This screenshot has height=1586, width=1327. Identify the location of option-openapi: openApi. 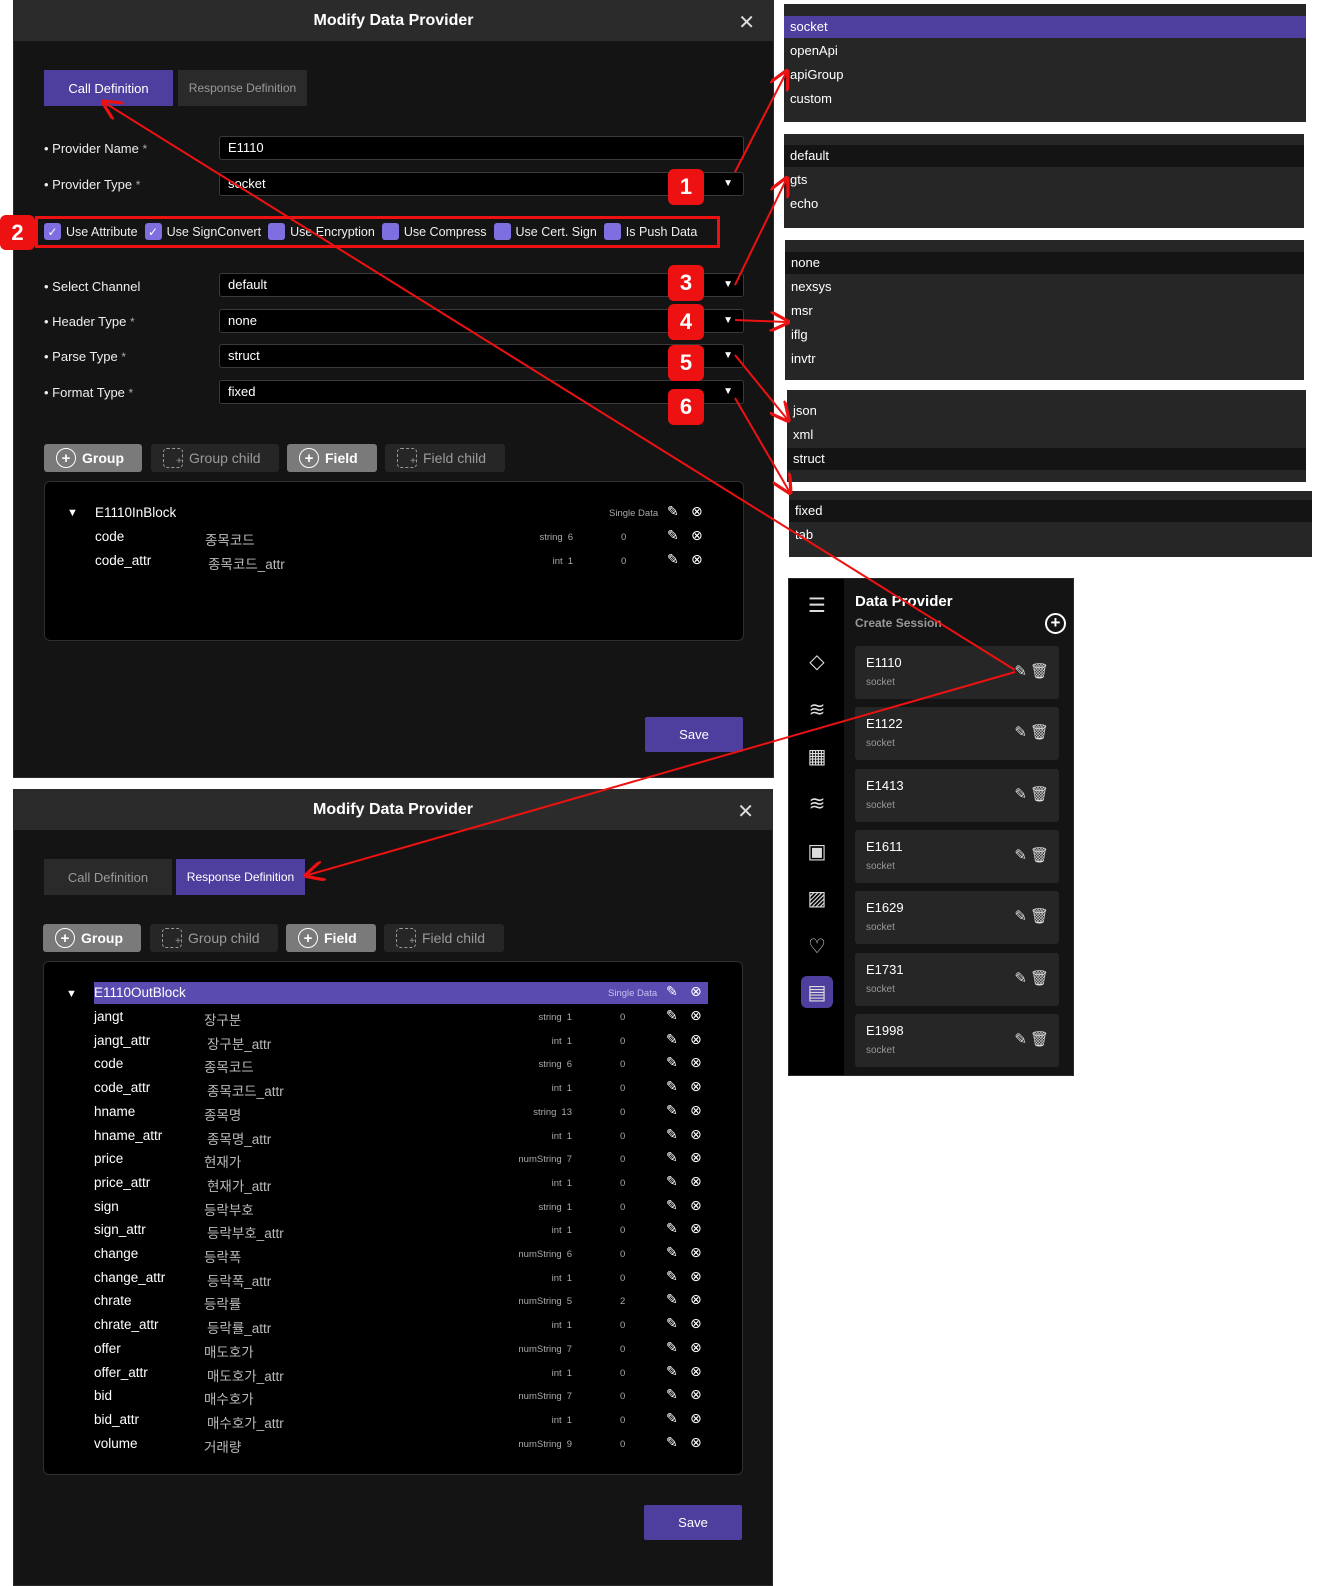
(1045, 51).